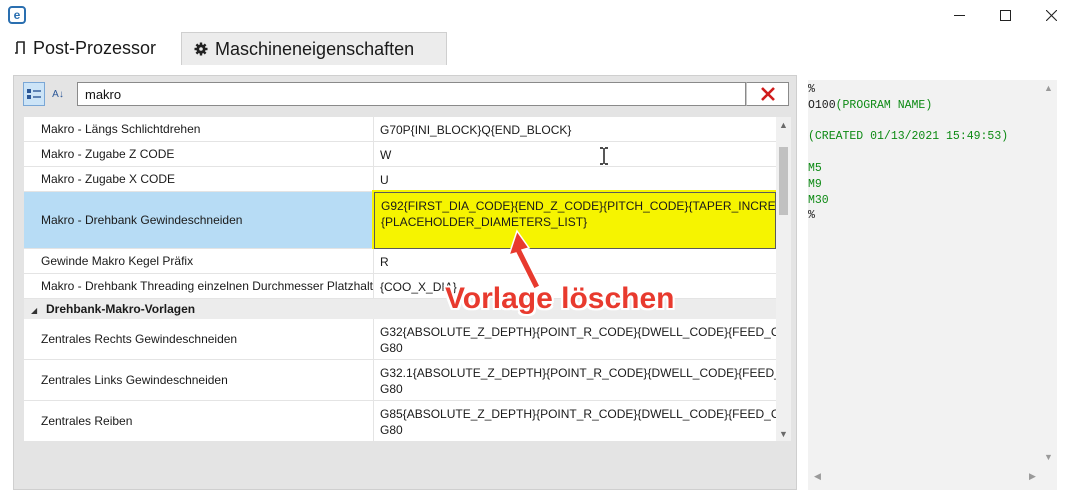  I want to click on property-row: Makro - Zugabe Z CODE W, so click(400, 154).